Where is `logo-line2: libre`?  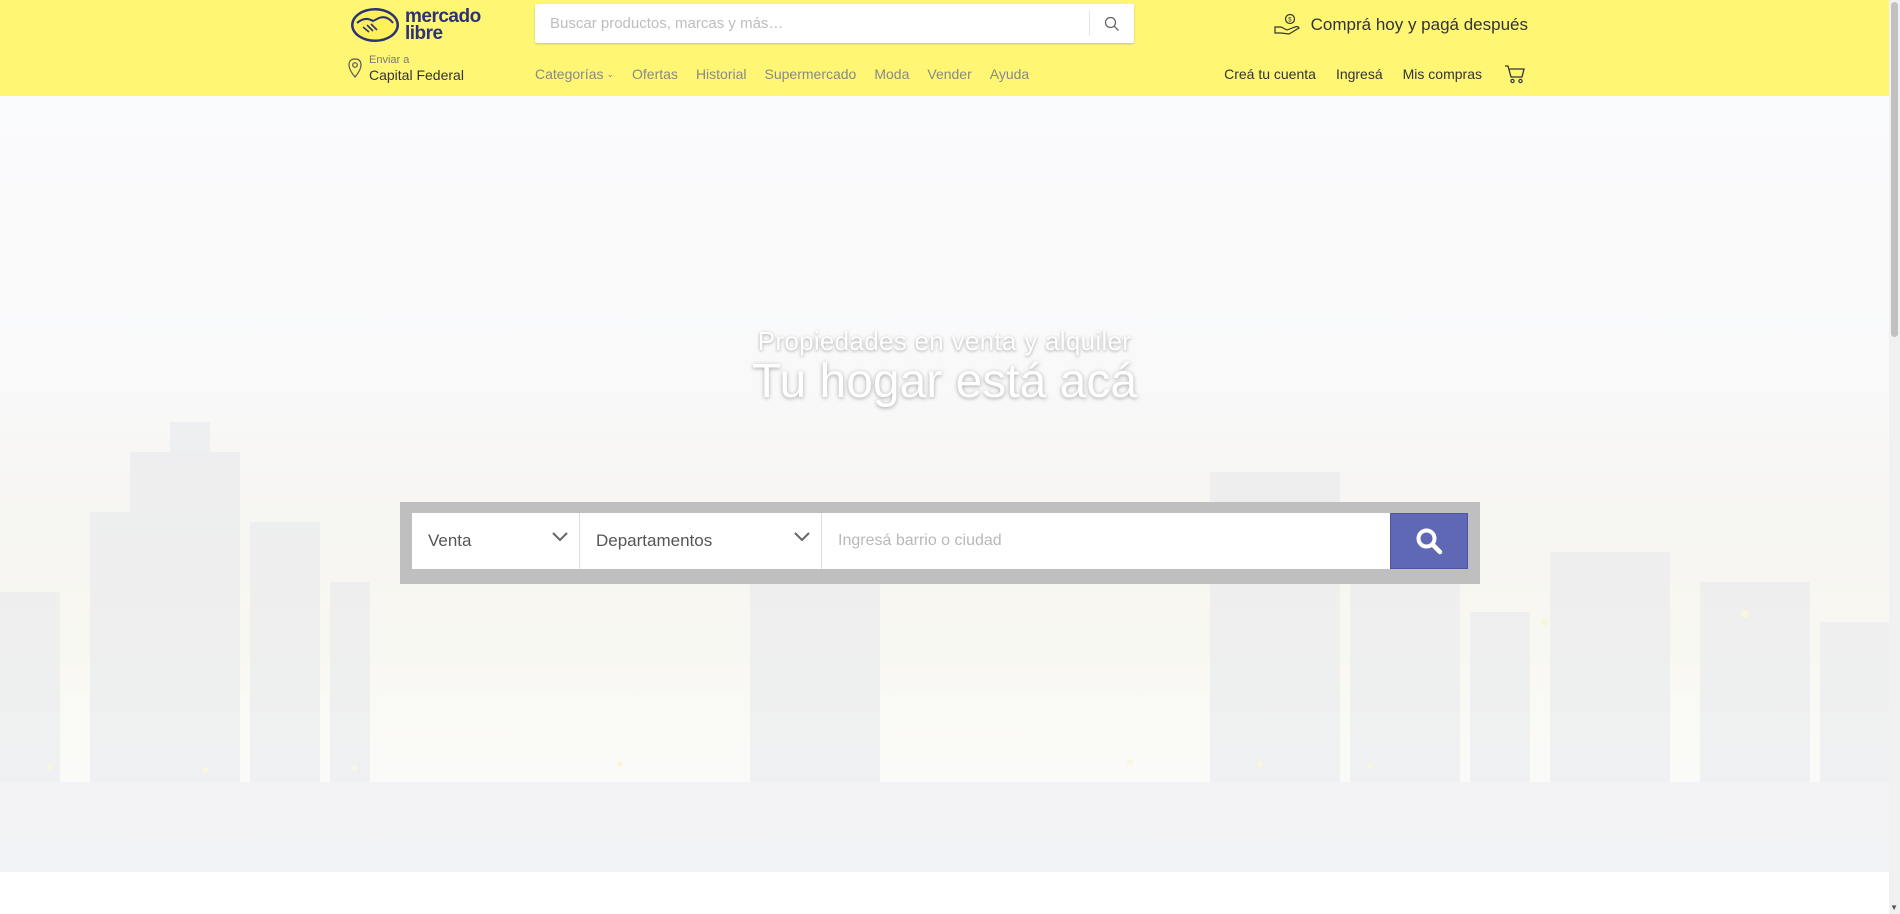
logo-line2: libre is located at coordinates (424, 33).